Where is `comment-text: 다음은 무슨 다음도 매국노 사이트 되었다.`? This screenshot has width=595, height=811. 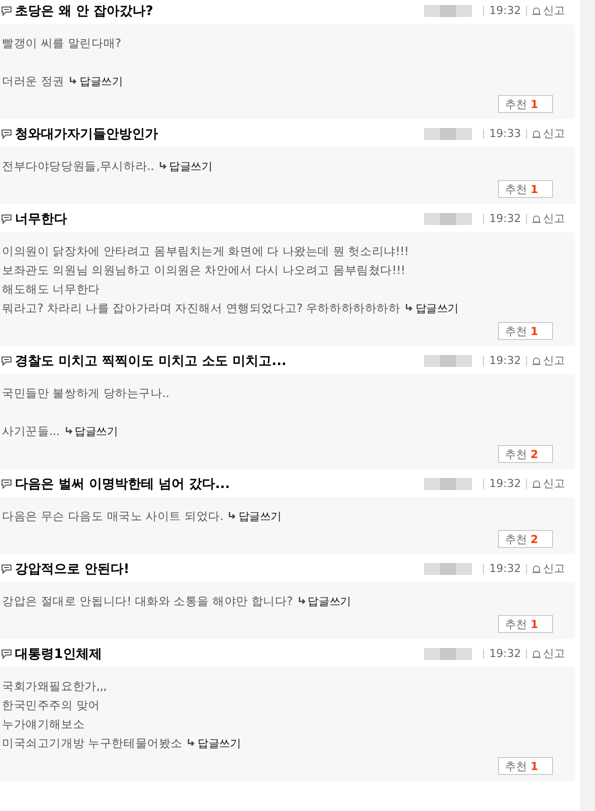 comment-text: 다음은 무슨 다음도 매국노 사이트 되었다. is located at coordinates (113, 516).